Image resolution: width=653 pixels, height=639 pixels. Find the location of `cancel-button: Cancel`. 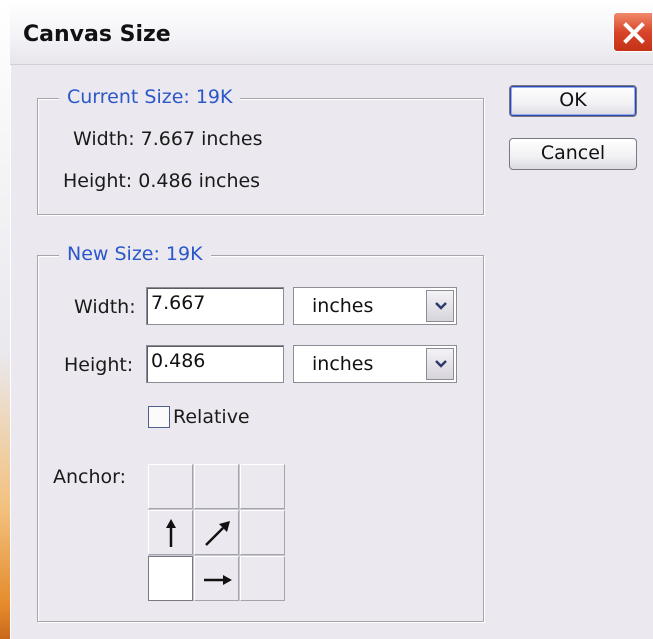

cancel-button: Cancel is located at coordinates (573, 154).